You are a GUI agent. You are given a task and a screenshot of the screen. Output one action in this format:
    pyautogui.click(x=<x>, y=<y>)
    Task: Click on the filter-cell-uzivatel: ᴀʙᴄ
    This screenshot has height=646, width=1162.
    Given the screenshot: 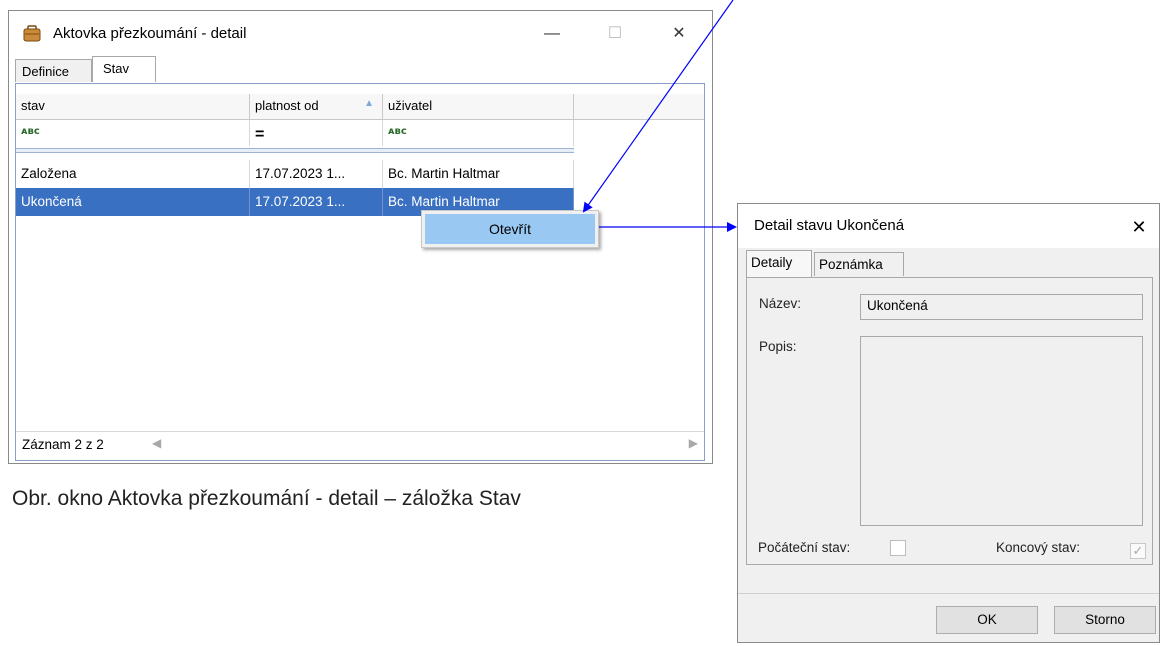 What is the action you would take?
    pyautogui.click(x=478, y=133)
    